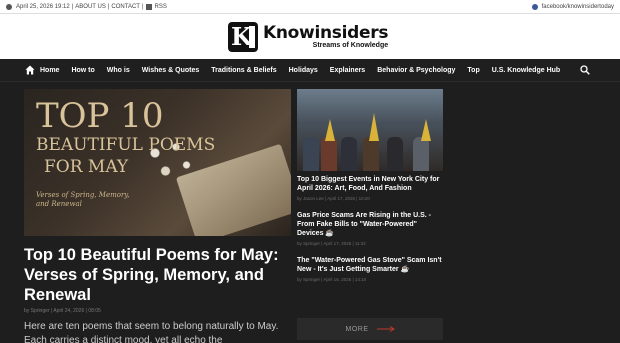 The image size is (620, 343). I want to click on nav-item-behavior-psychology: Behavior & Psychology, so click(416, 70).